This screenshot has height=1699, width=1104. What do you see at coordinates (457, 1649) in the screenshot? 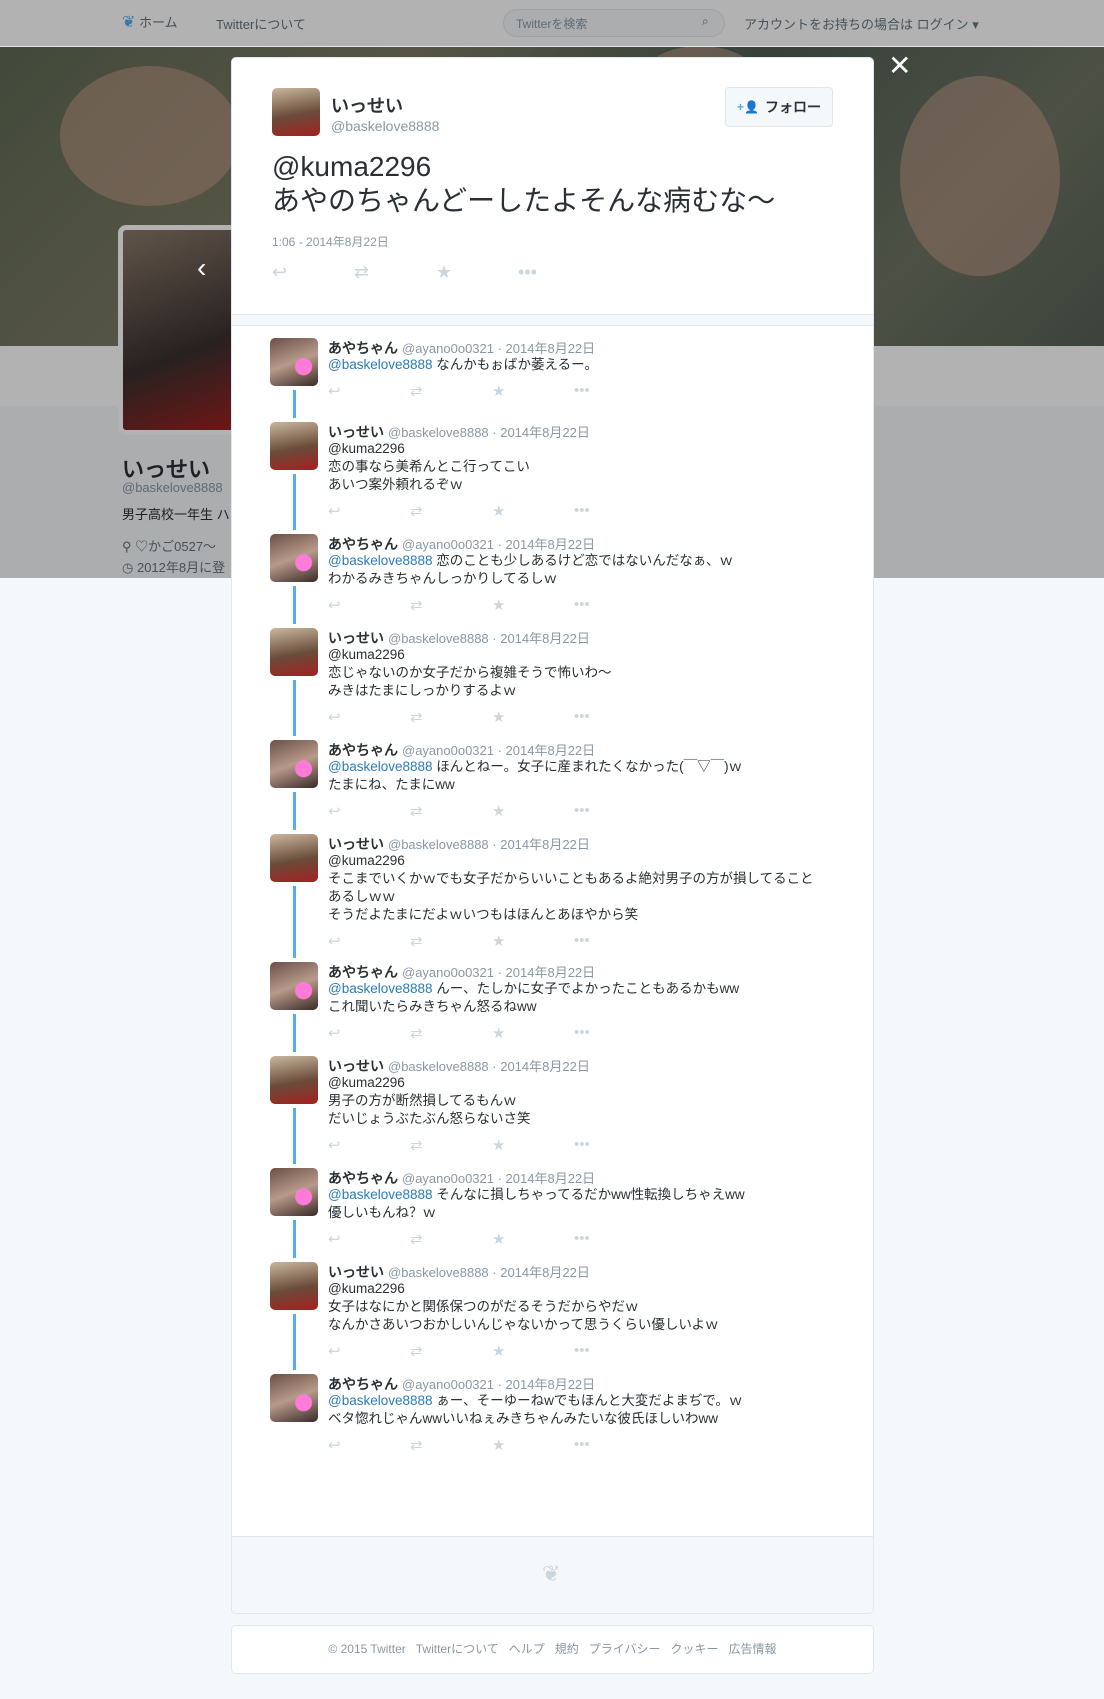
I see `footer-link: Twitterについて` at bounding box center [457, 1649].